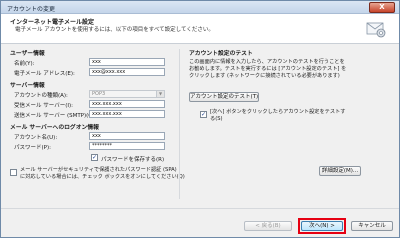 The image size is (400, 240). I want to click on remember-password-label: パスワードを保存する(R), so click(133, 160).